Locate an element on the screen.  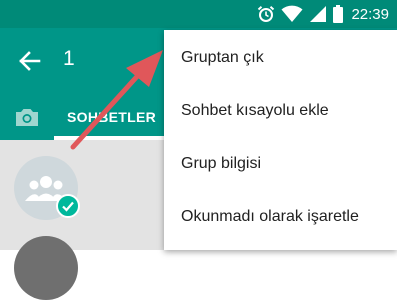
selected-badge is located at coordinates (68, 206).